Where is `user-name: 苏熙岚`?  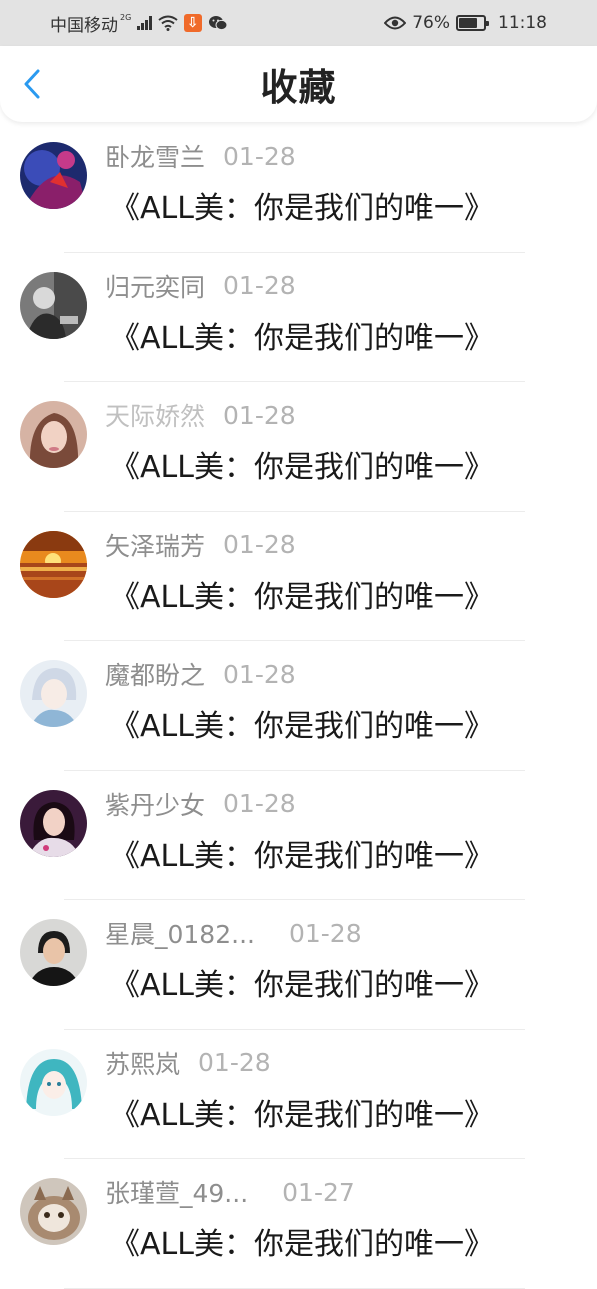
user-name: 苏熙岚 is located at coordinates (143, 1064).